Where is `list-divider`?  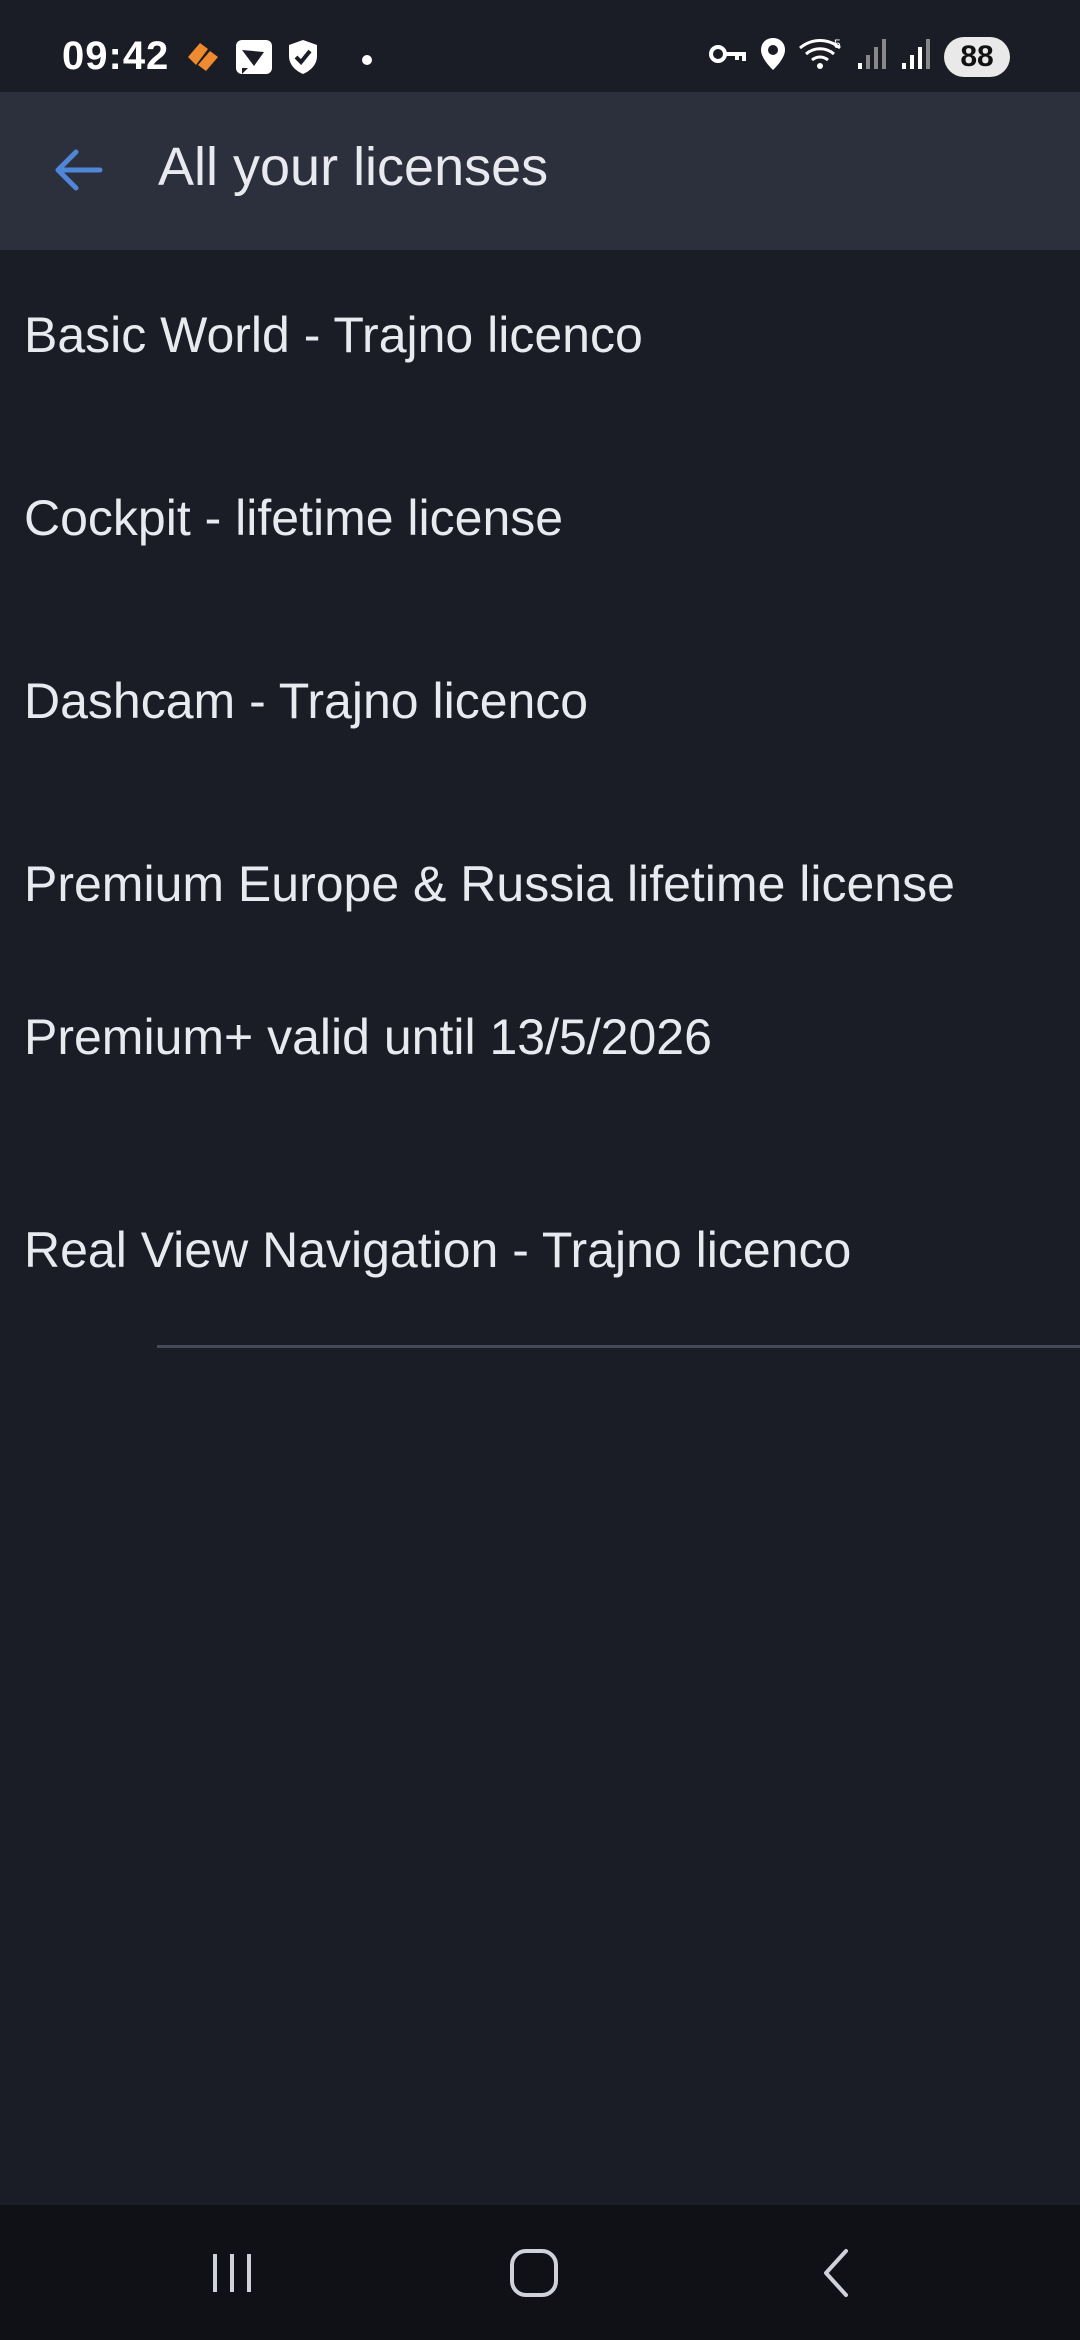 list-divider is located at coordinates (618, 1346).